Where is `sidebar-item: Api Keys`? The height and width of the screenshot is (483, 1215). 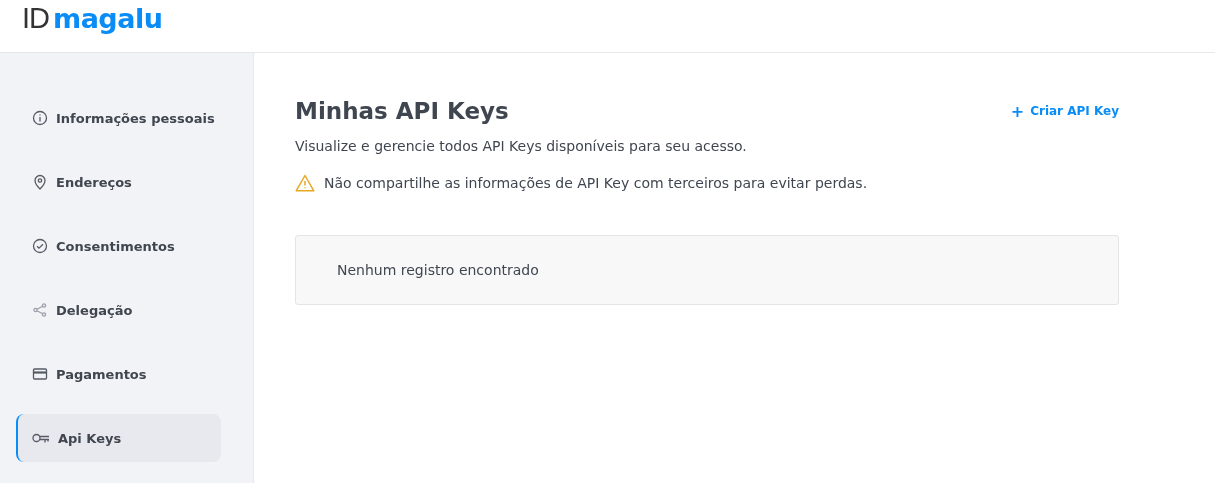
sidebar-item: Api Keys is located at coordinates (118, 438).